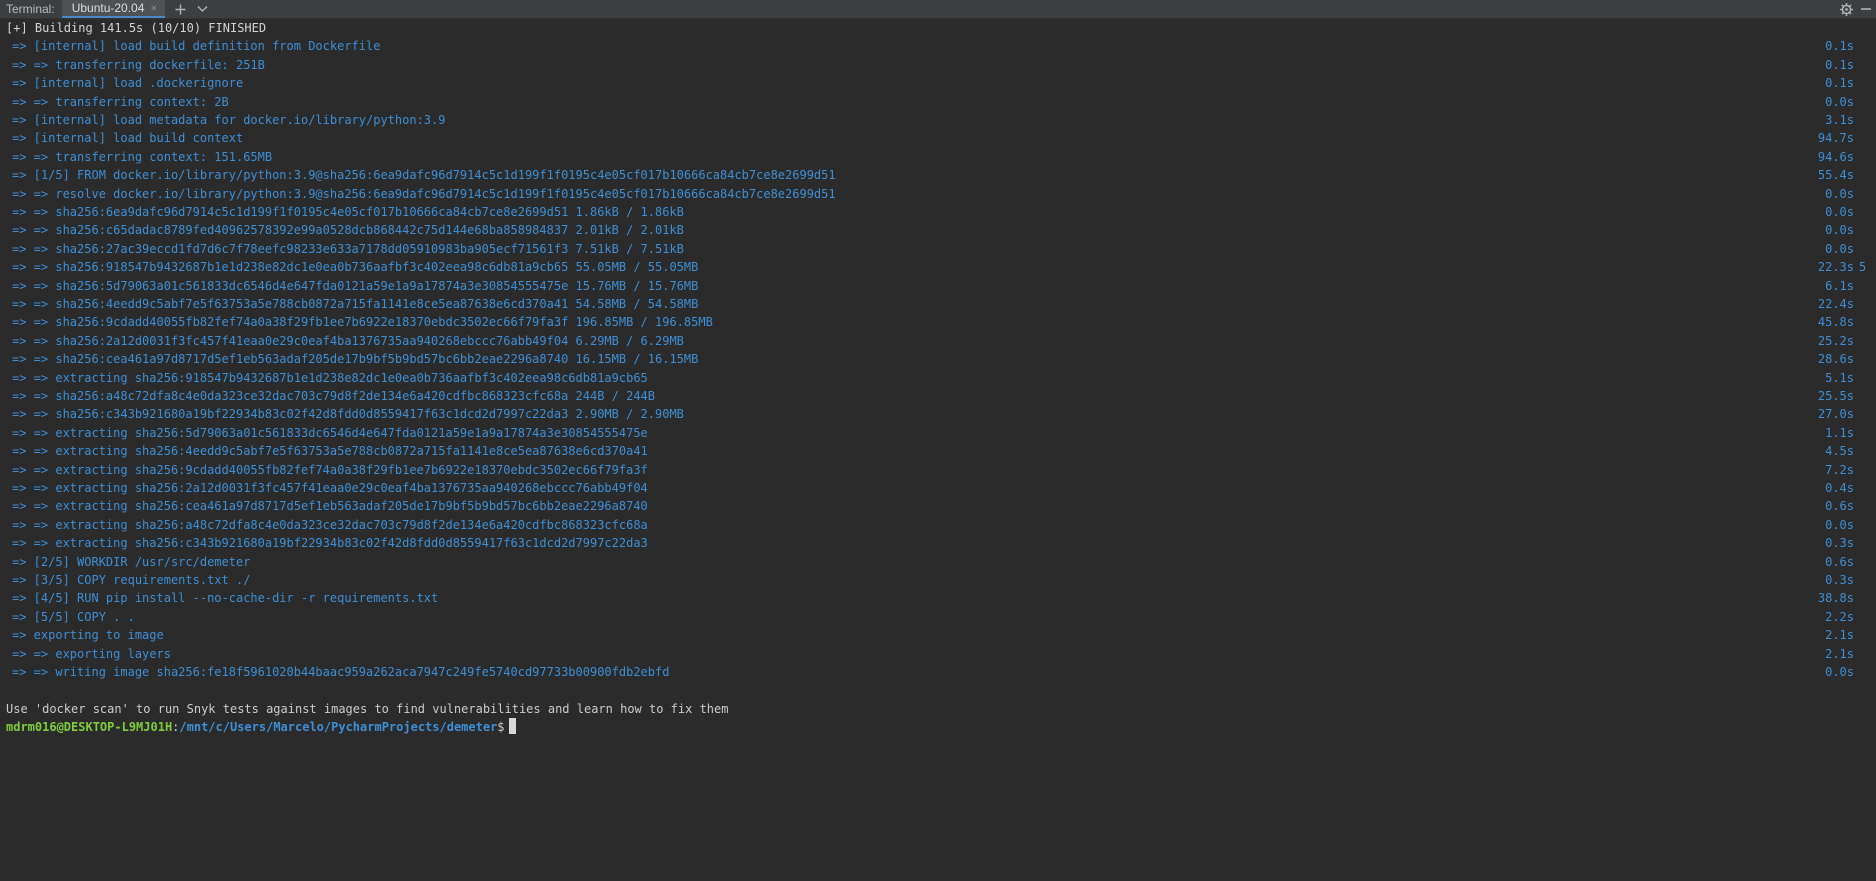  Describe the element at coordinates (938, 580) in the screenshot. I see `build-step-row: => [3/5] COPY requirements.txt ./ 0.3s` at that location.